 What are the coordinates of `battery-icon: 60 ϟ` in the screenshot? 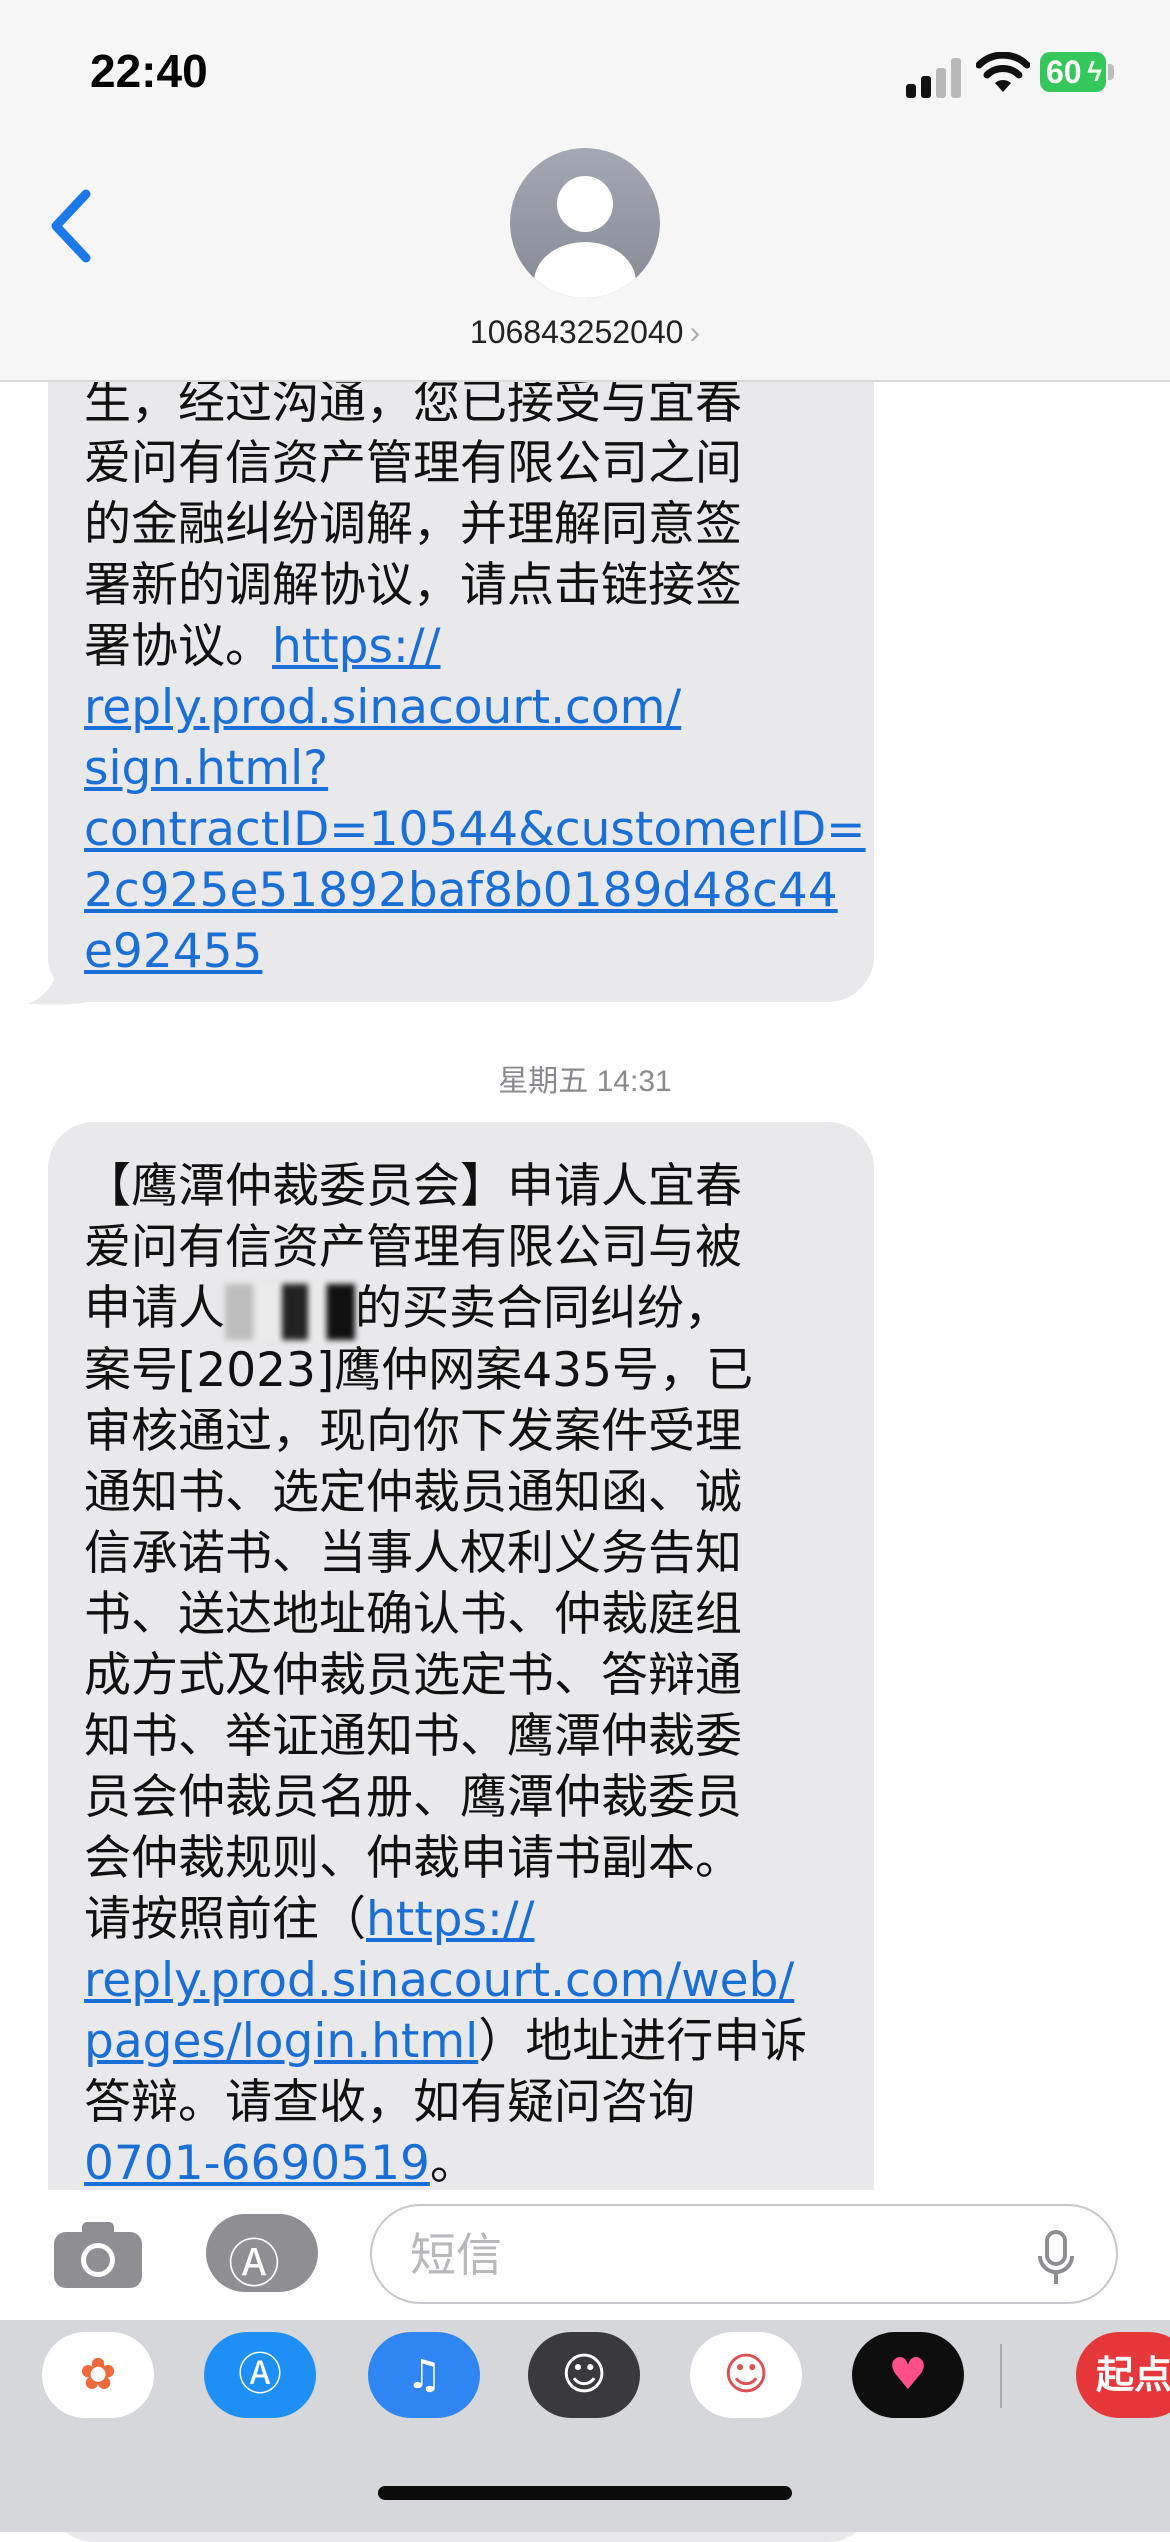 It's located at (1073, 72).